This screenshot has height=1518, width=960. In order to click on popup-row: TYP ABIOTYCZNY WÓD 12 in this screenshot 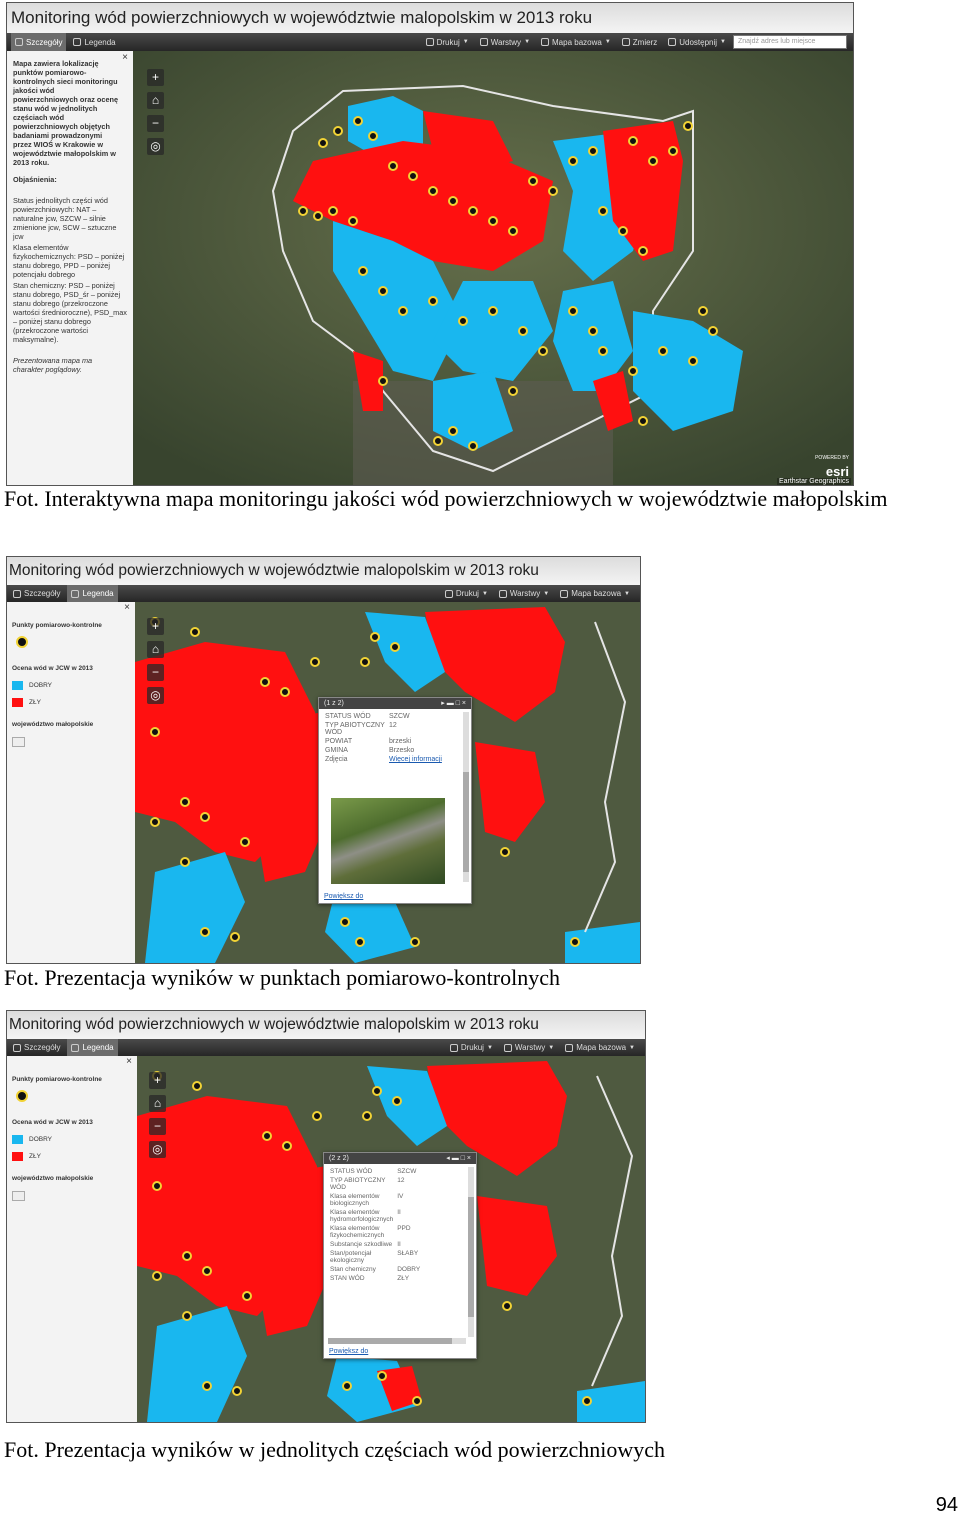, I will do `click(367, 1184)`.